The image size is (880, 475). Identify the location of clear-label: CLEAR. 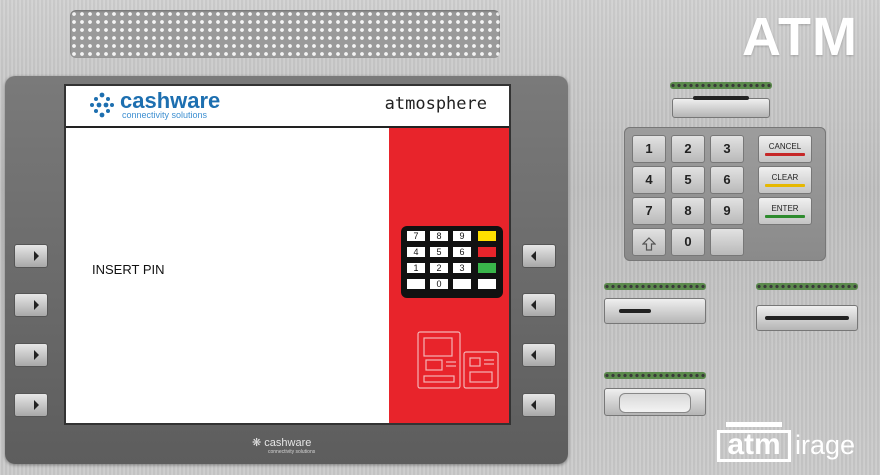
(785, 177).